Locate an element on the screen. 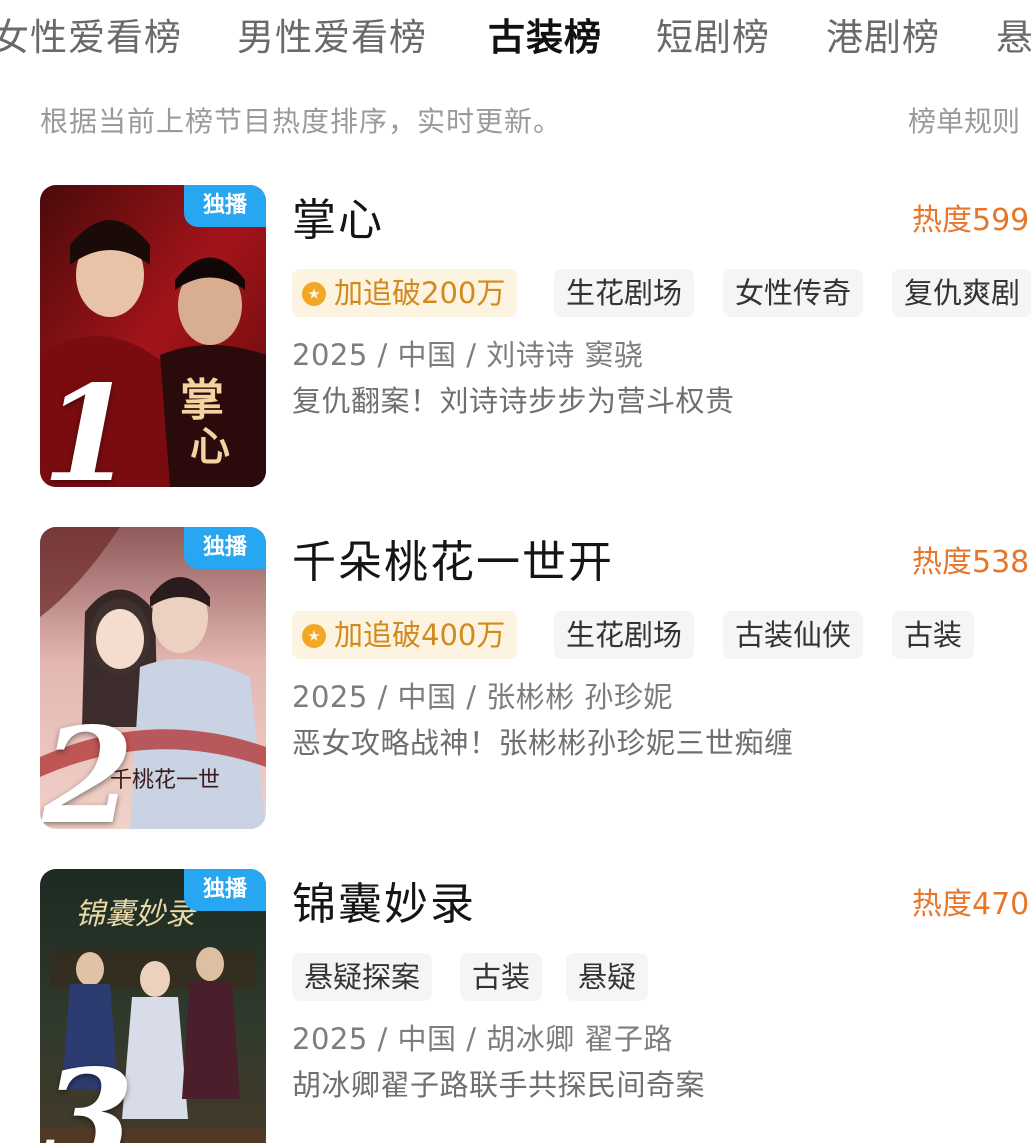  show-meta: 2025 / 中国 / 胡冰卿 翟子路 is located at coordinates (482, 1039).